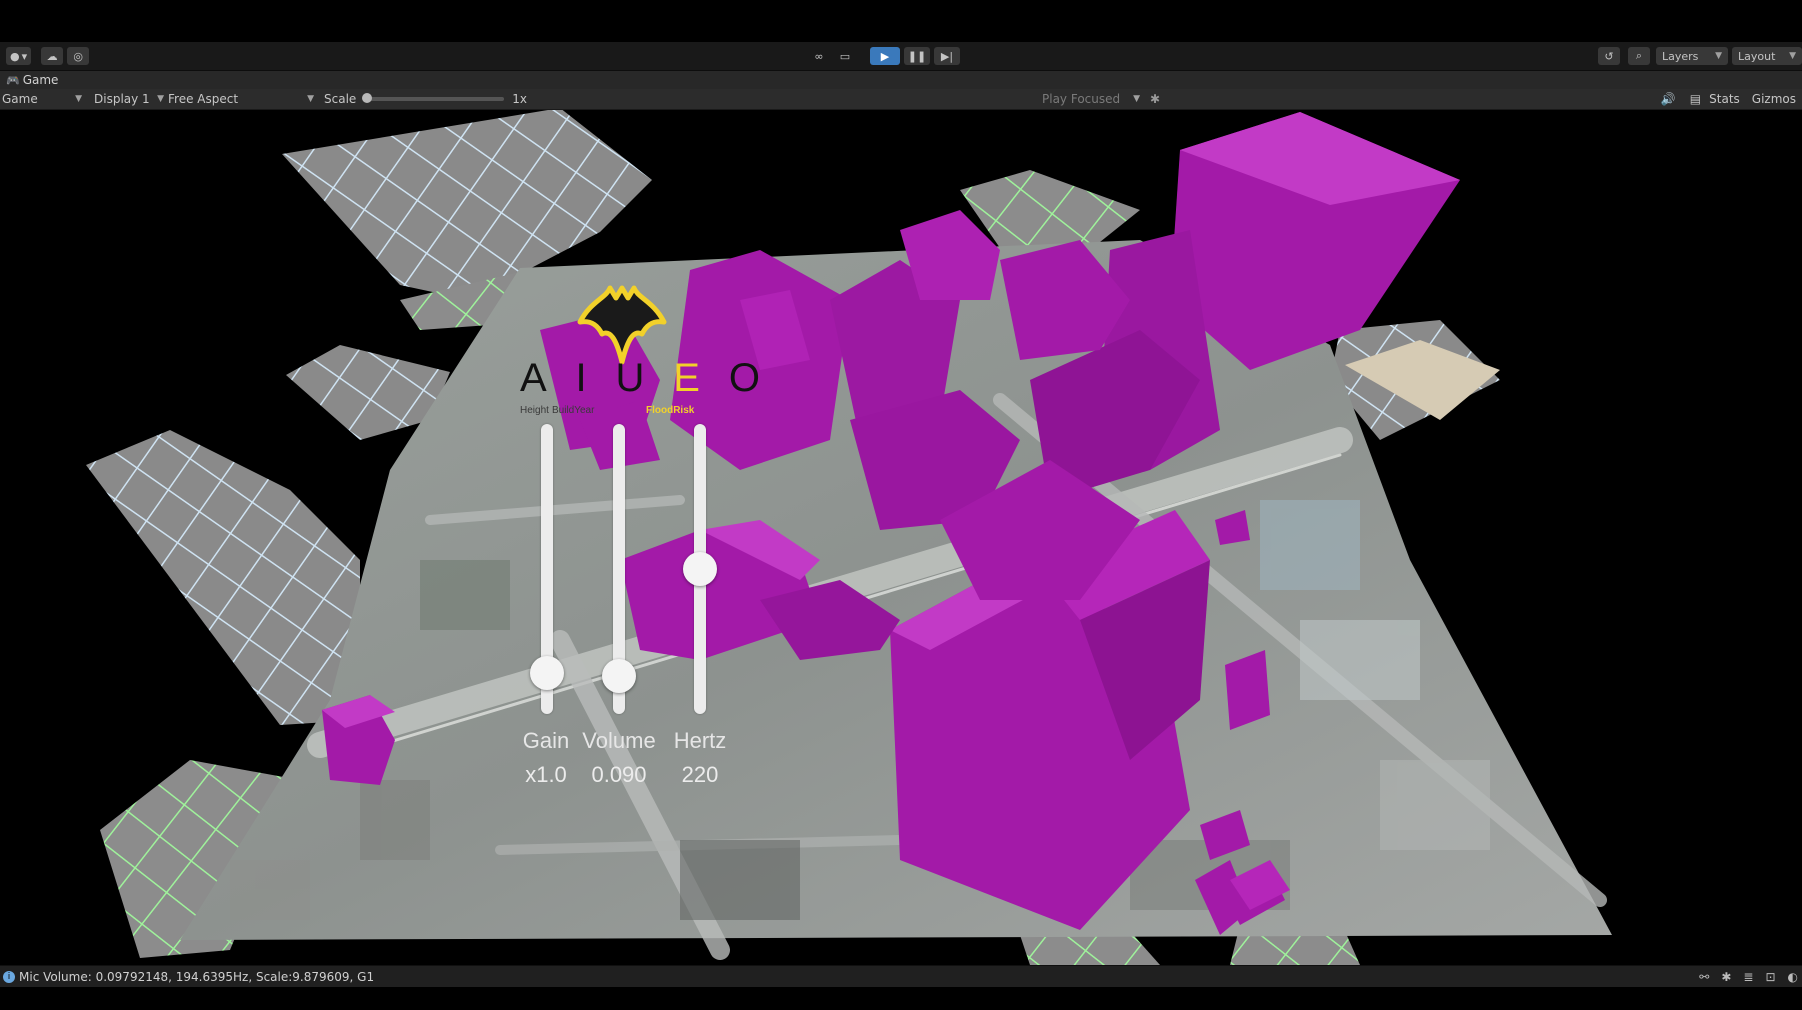 The height and width of the screenshot is (1010, 1802). I want to click on scale-label: Scale, so click(340, 99).